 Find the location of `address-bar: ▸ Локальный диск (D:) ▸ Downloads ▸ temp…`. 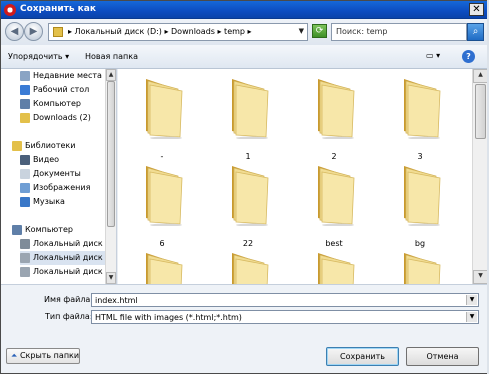

address-bar: ▸ Локальный диск (D:) ▸ Downloads ▸ temp… is located at coordinates (178, 32).